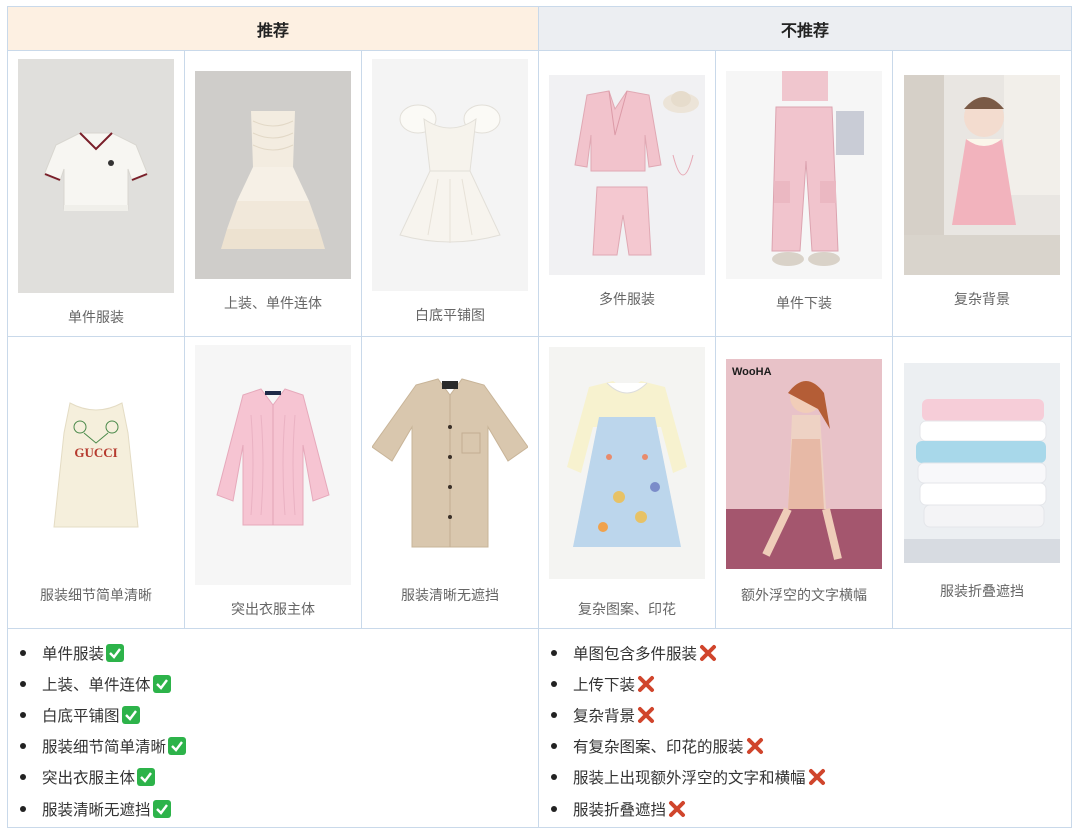  What do you see at coordinates (273, 28) in the screenshot?
I see `recommended-header: 推荐` at bounding box center [273, 28].